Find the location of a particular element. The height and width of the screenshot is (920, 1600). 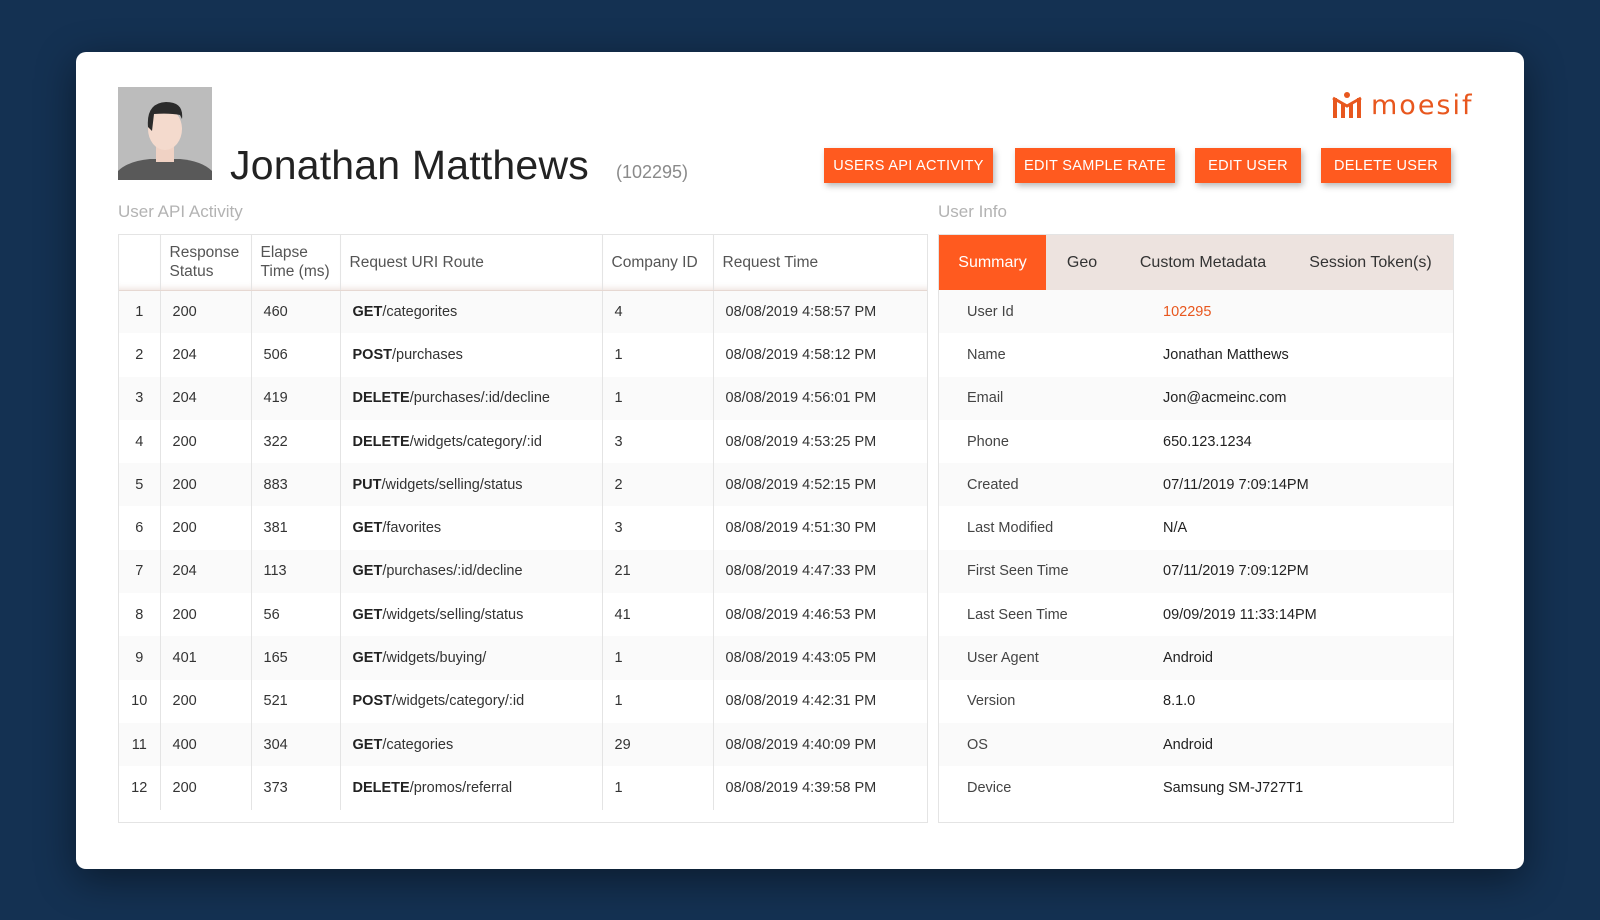

request-time-cell: 08/08/2019 4:43:05 PM is located at coordinates (820, 658).